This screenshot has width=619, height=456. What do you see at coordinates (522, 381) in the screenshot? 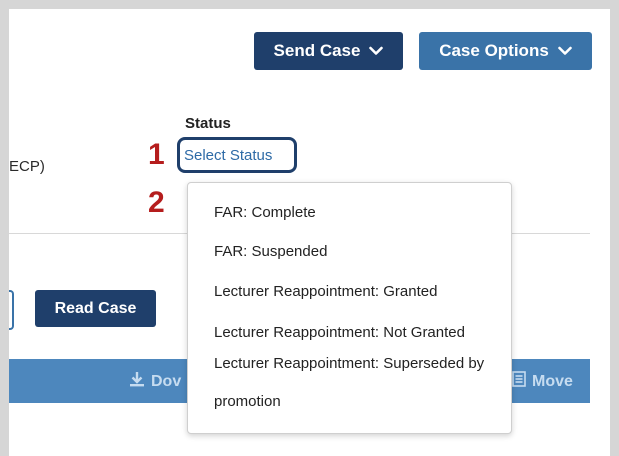
I see `move-icon` at bounding box center [522, 381].